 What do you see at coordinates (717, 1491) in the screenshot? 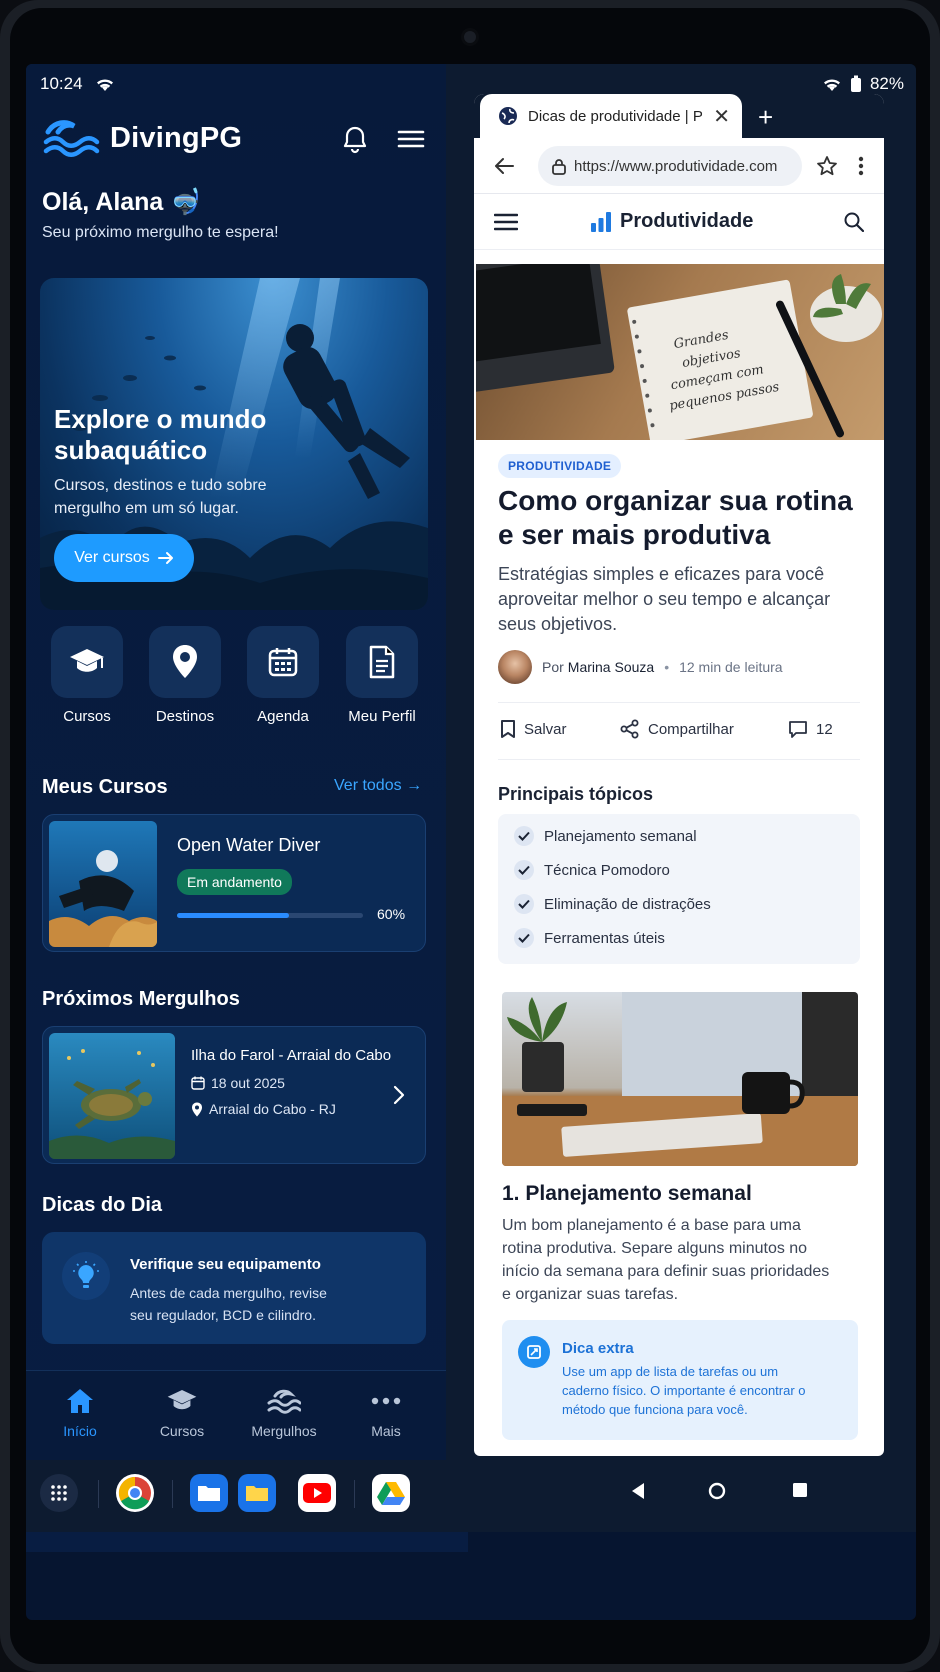
I see `nav-home-icon` at bounding box center [717, 1491].